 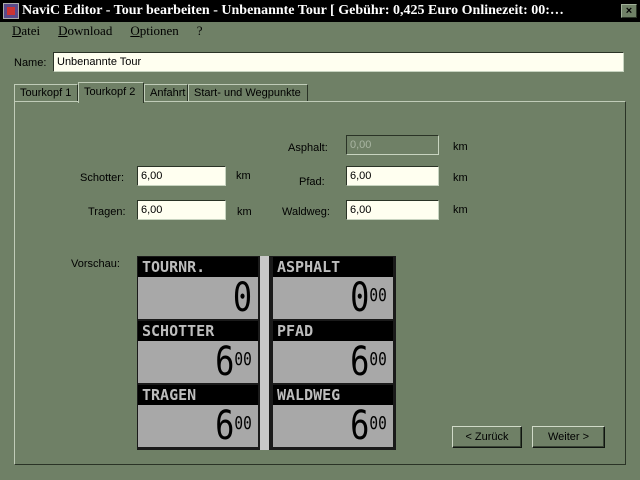 What do you see at coordinates (197, 31) in the screenshot?
I see `menu-help: ?` at bounding box center [197, 31].